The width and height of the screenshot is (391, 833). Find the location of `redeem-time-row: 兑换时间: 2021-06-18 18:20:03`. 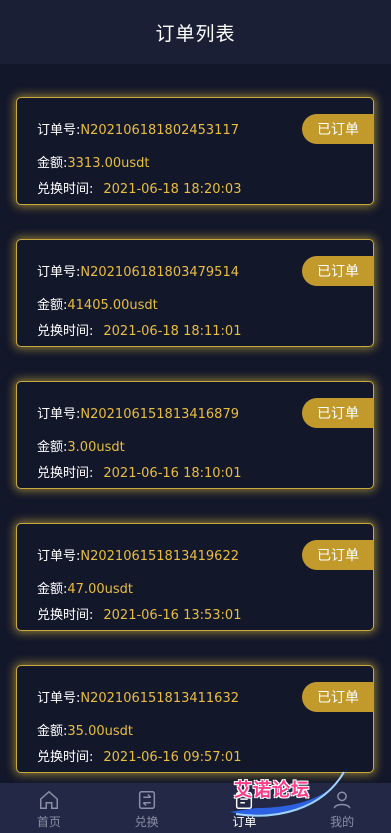

redeem-time-row: 兑换时间: 2021-06-18 18:20:03 is located at coordinates (139, 187).